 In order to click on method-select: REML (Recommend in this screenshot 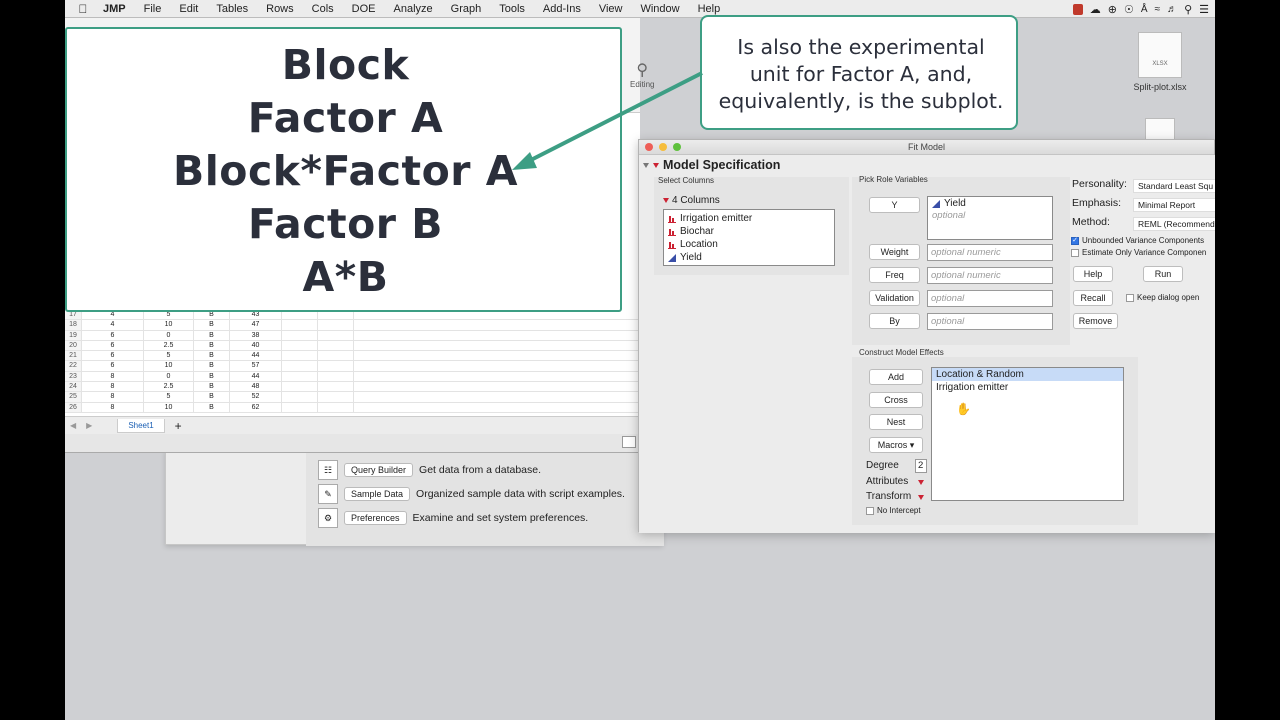, I will do `click(1174, 224)`.